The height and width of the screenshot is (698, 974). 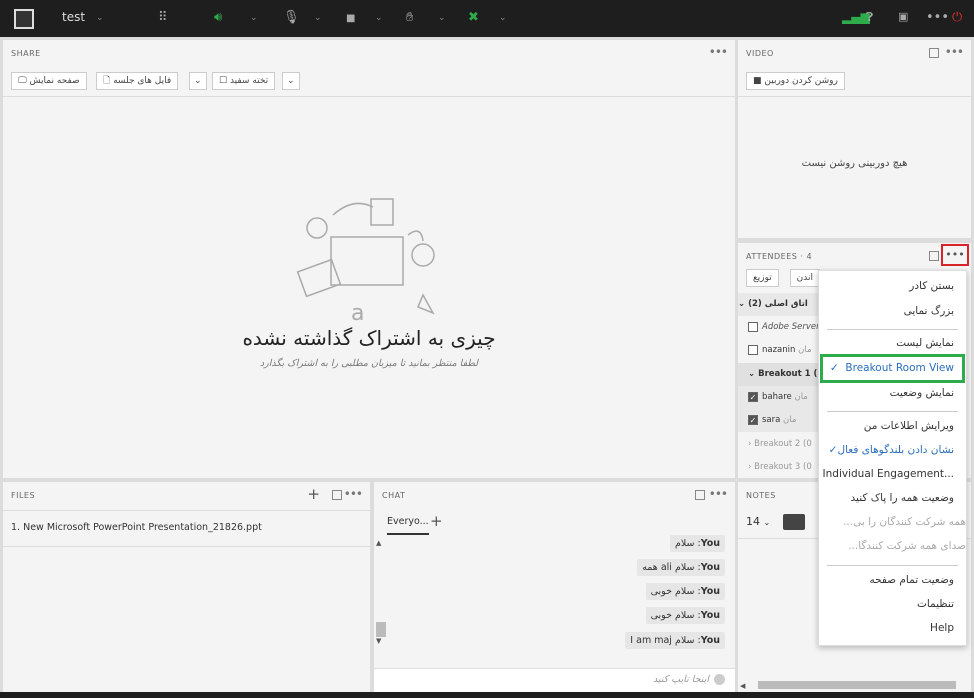 I want to click on add-file-icon: +, so click(x=313, y=494).